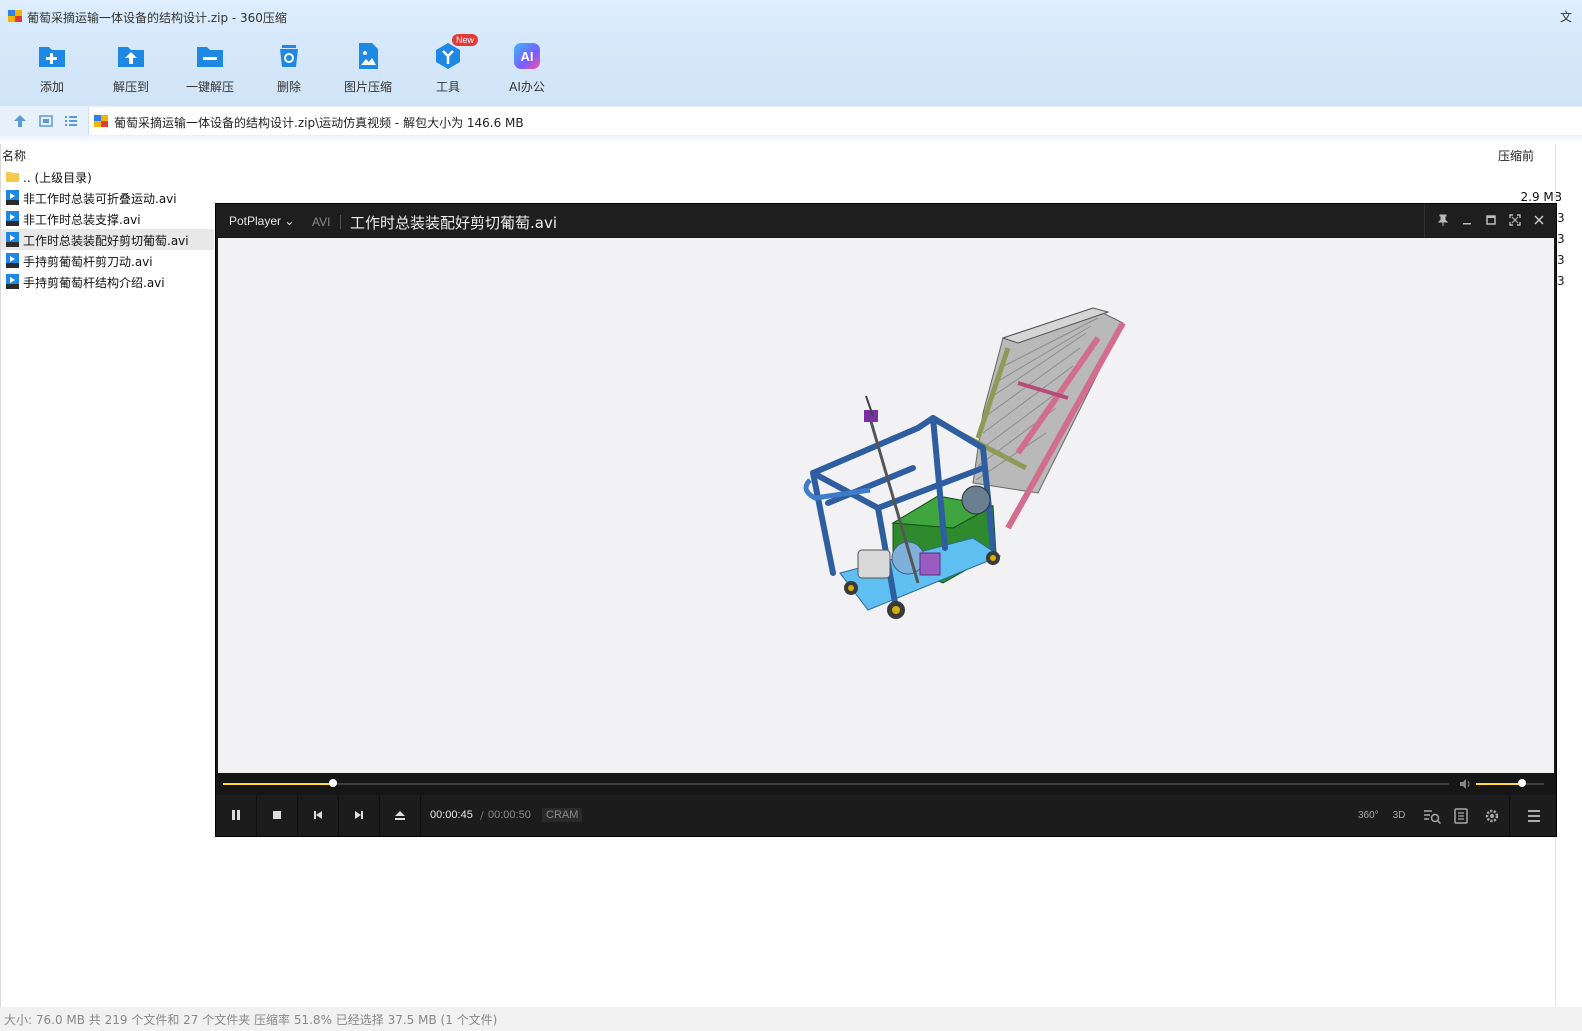  What do you see at coordinates (289, 221) in the screenshot?
I see `chevron-down-icon: ⌄` at bounding box center [289, 221].